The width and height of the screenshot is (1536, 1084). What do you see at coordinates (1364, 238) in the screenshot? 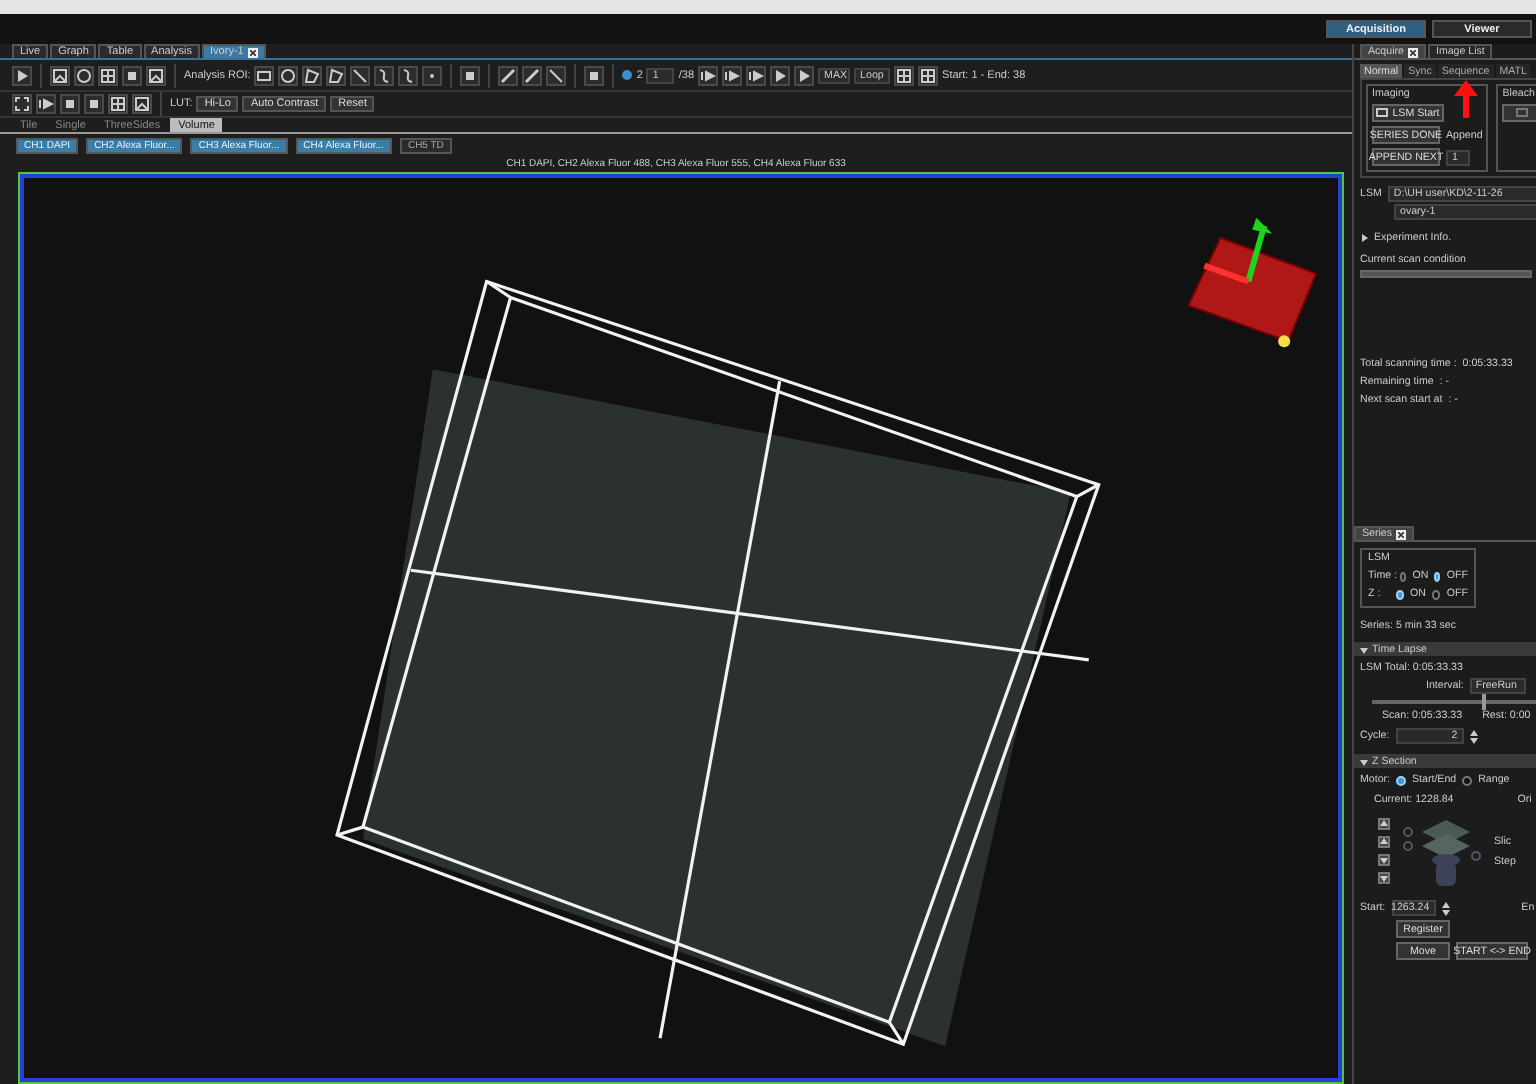
I see `expand-icon` at bounding box center [1364, 238].